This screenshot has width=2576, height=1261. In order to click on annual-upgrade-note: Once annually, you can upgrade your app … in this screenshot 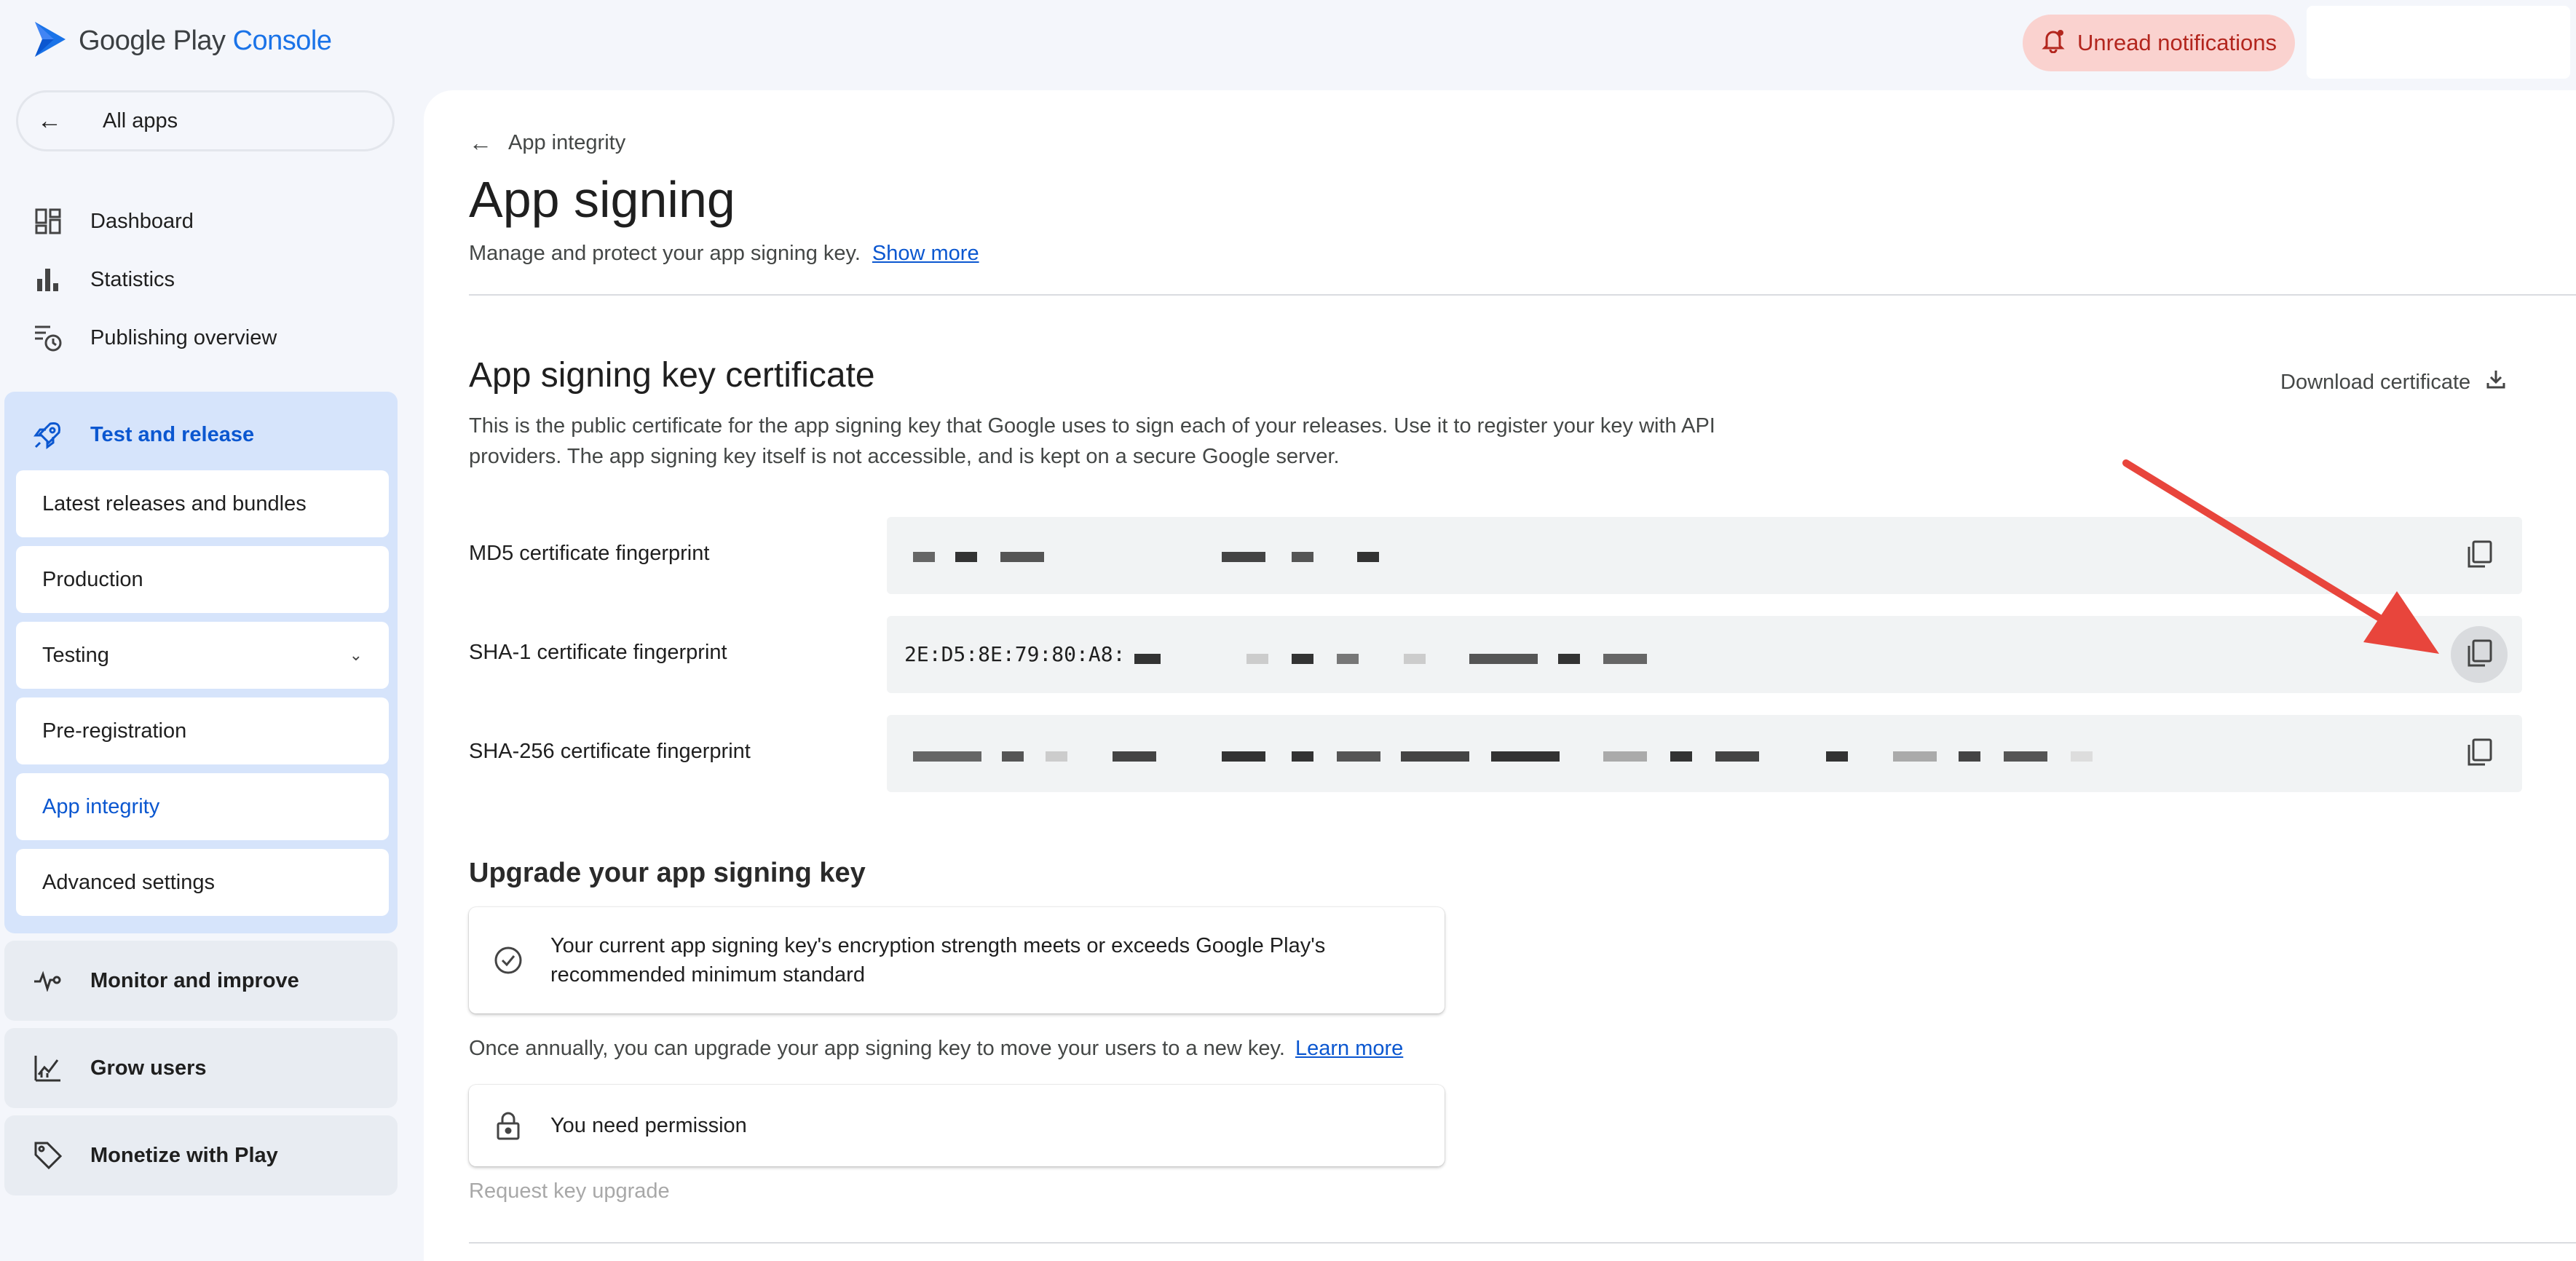, I will do `click(937, 1048)`.